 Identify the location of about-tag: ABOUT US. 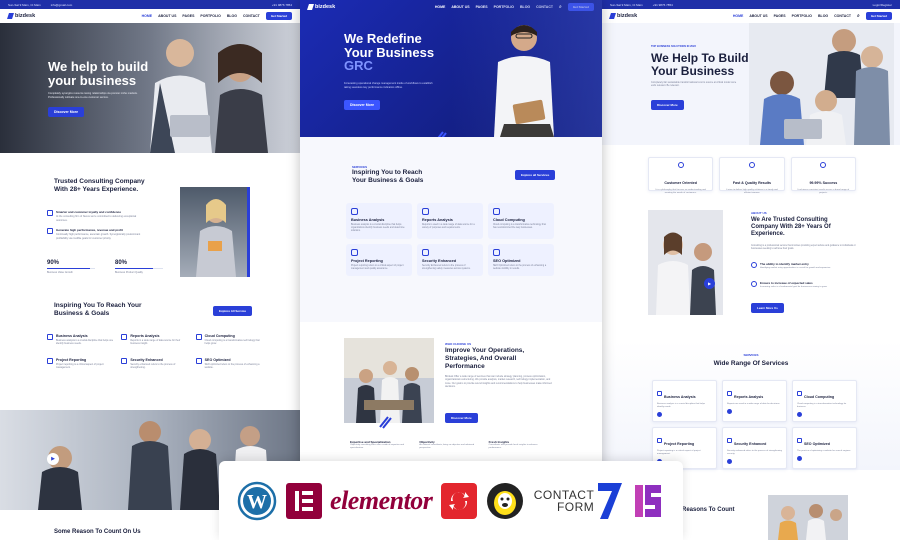
(759, 213).